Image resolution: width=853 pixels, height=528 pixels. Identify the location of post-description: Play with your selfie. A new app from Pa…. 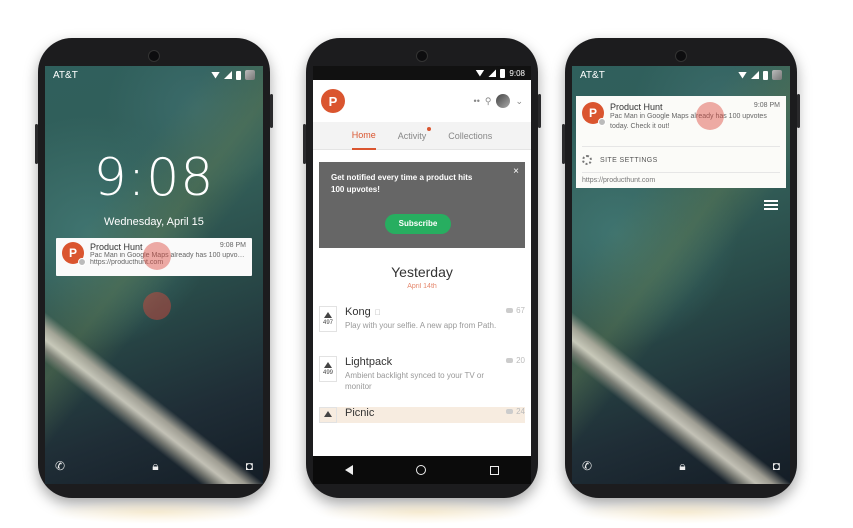
(421, 325).